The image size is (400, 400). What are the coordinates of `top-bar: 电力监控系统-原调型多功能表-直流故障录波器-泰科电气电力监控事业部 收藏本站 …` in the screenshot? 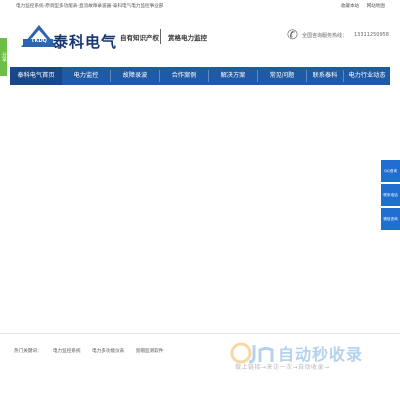 It's located at (200, 6).